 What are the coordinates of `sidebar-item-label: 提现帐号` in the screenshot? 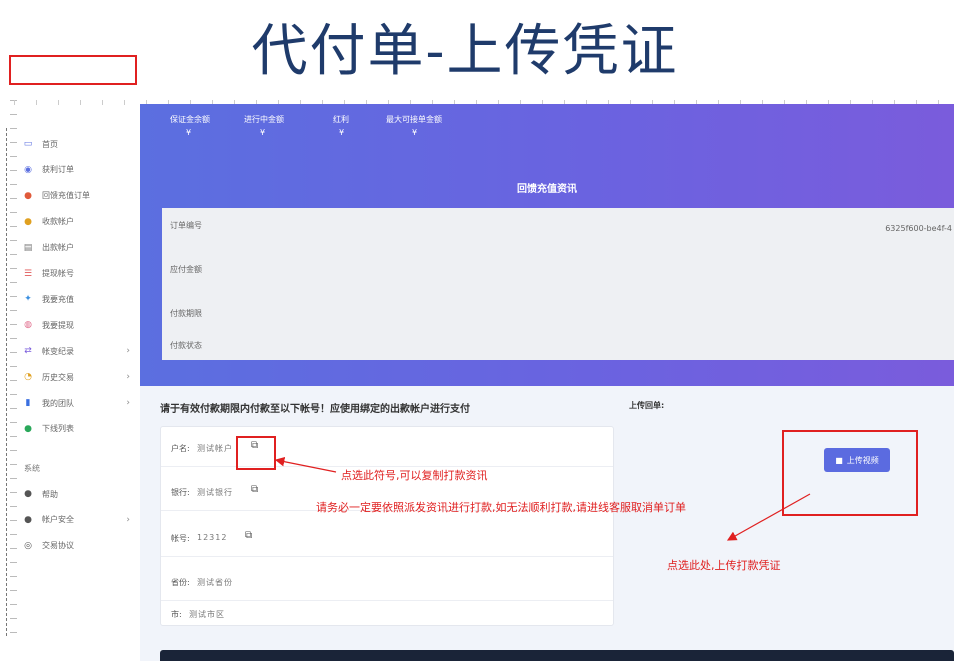 It's located at (58, 273).